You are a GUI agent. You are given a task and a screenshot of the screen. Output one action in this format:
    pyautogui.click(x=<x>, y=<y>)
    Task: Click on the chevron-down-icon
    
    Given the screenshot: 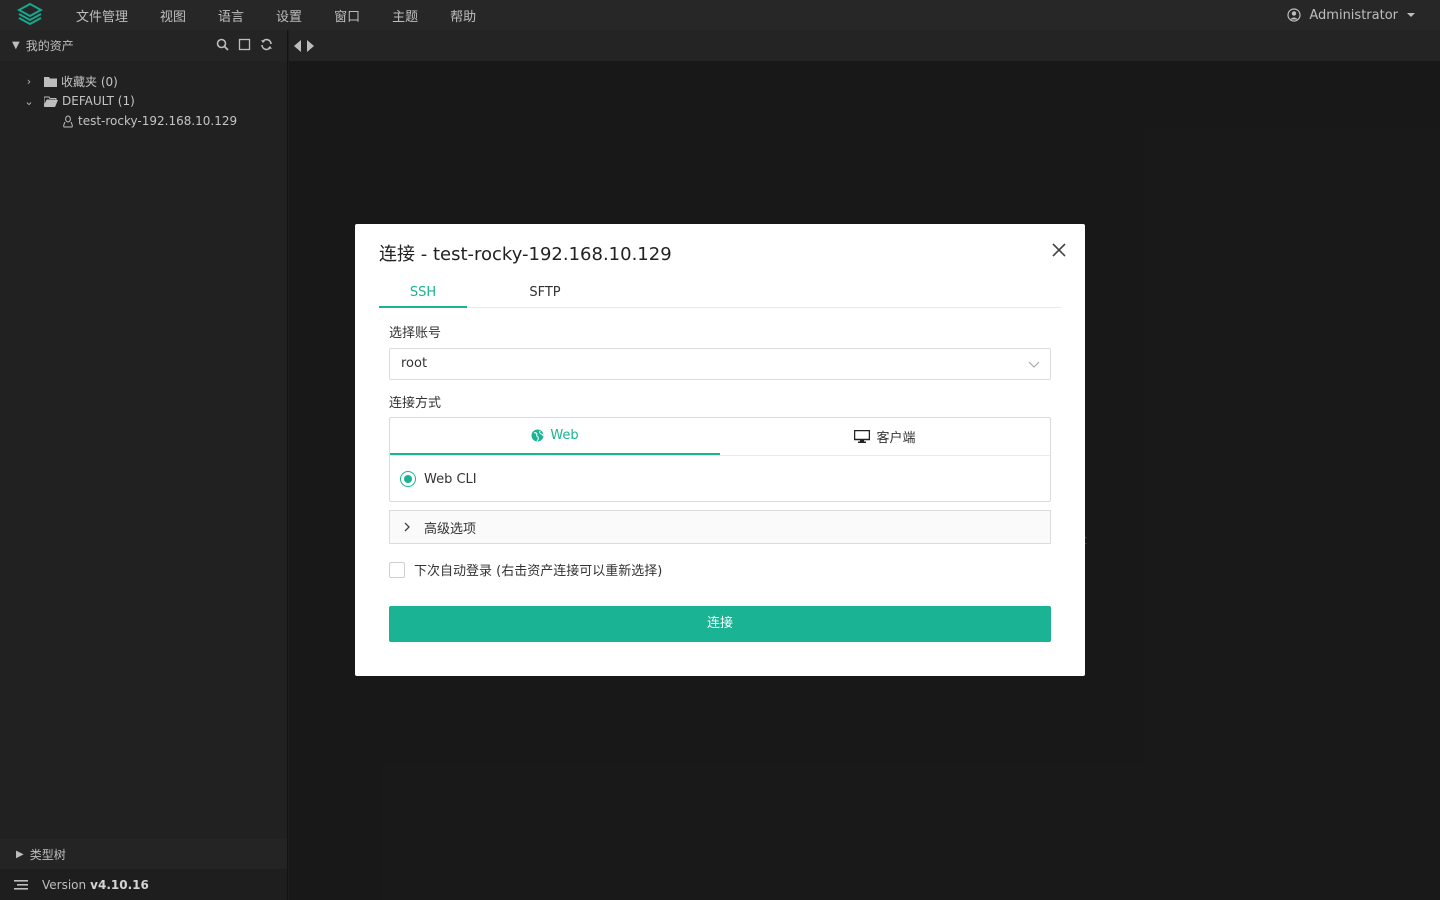 What is the action you would take?
    pyautogui.click(x=1034, y=364)
    